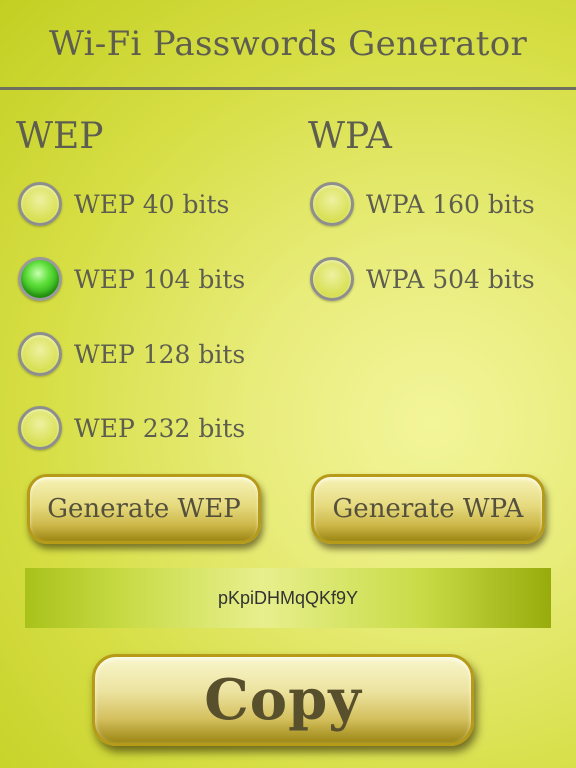  I want to click on wpa-option-504: WPA 504 bits, so click(422, 279).